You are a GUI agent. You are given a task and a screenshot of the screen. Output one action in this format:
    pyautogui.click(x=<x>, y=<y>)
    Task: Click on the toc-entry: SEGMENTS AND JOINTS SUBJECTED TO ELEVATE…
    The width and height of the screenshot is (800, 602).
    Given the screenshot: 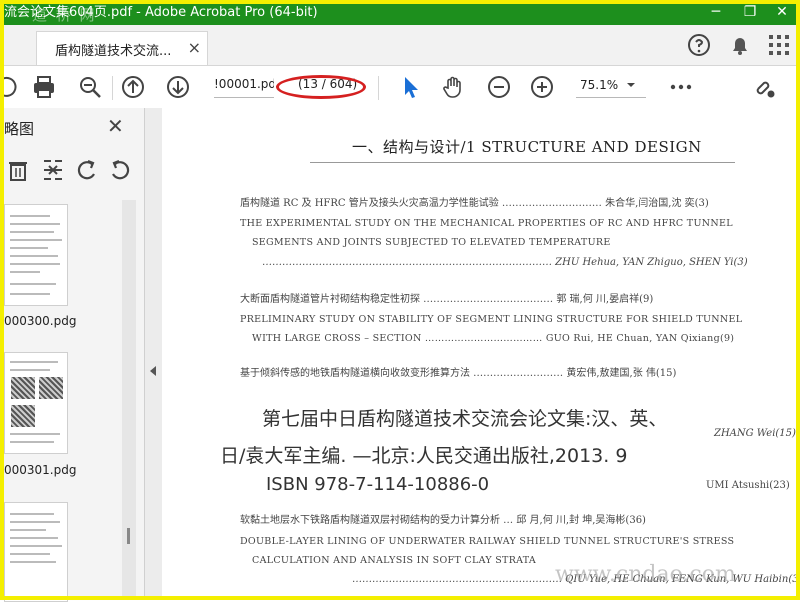 What is the action you would take?
    pyautogui.click(x=431, y=242)
    